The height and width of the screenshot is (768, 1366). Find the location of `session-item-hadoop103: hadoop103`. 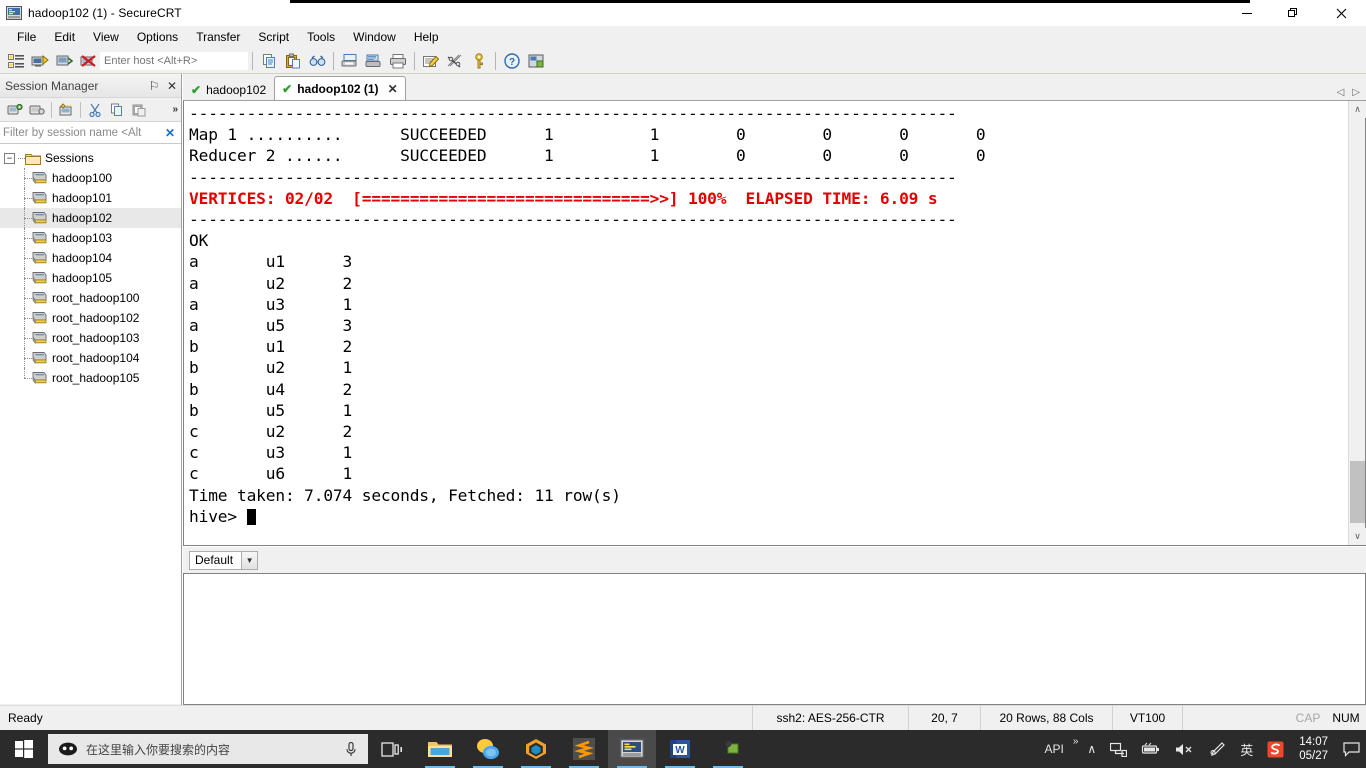

session-item-hadoop103: hadoop103 is located at coordinates (90, 238).